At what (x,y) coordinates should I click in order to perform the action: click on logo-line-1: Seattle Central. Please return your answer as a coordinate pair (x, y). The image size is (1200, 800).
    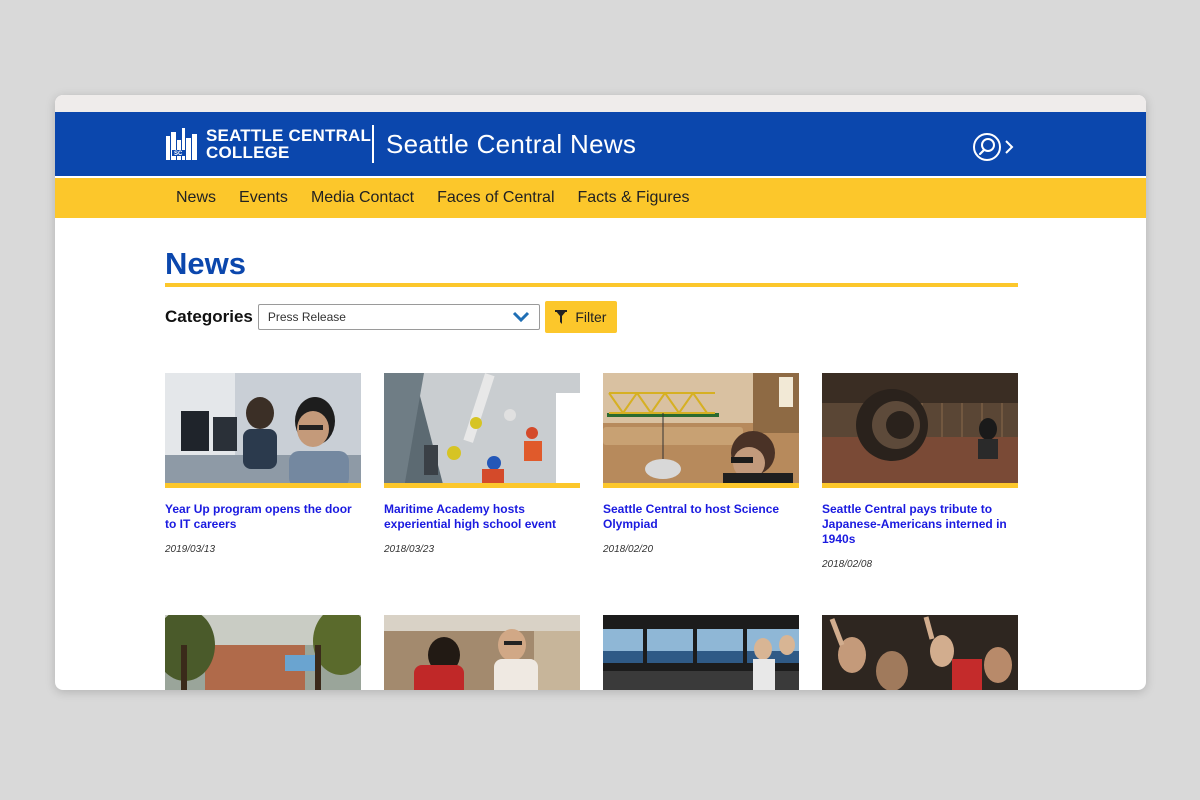
    Looking at the image, I should click on (289, 135).